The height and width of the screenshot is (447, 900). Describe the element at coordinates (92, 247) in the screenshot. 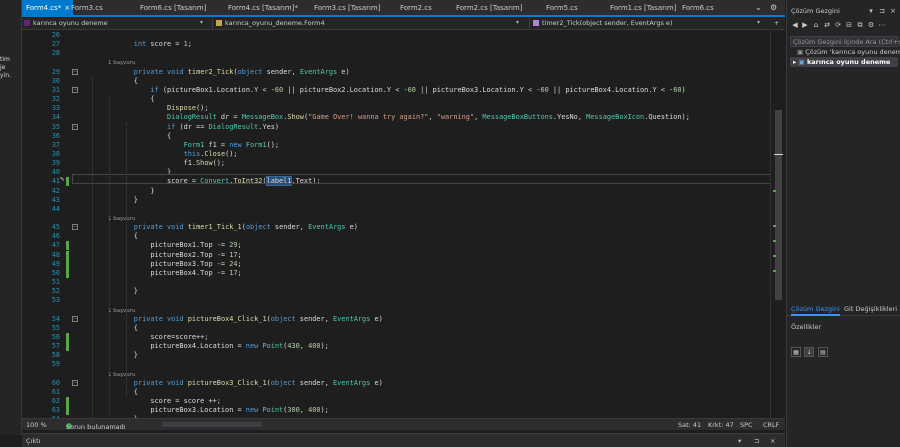

I see `indent-guide` at that location.